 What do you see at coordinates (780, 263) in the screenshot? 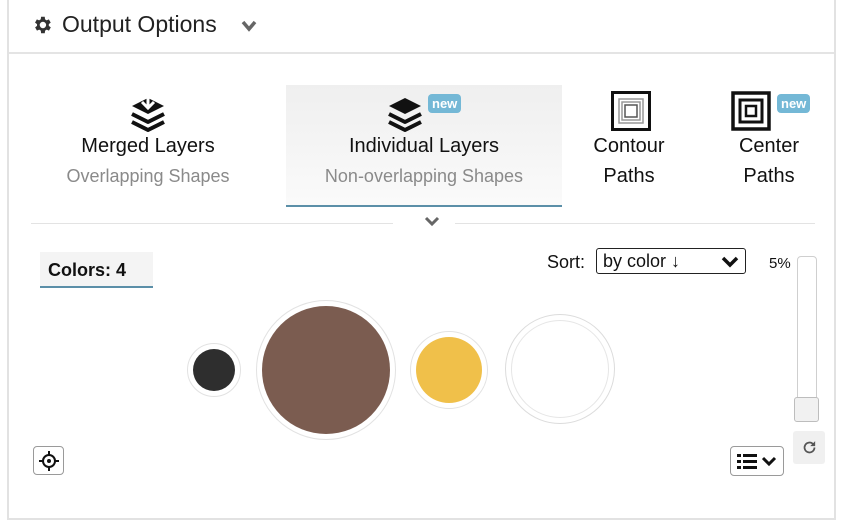
I see `tolerance-value: 5%` at bounding box center [780, 263].